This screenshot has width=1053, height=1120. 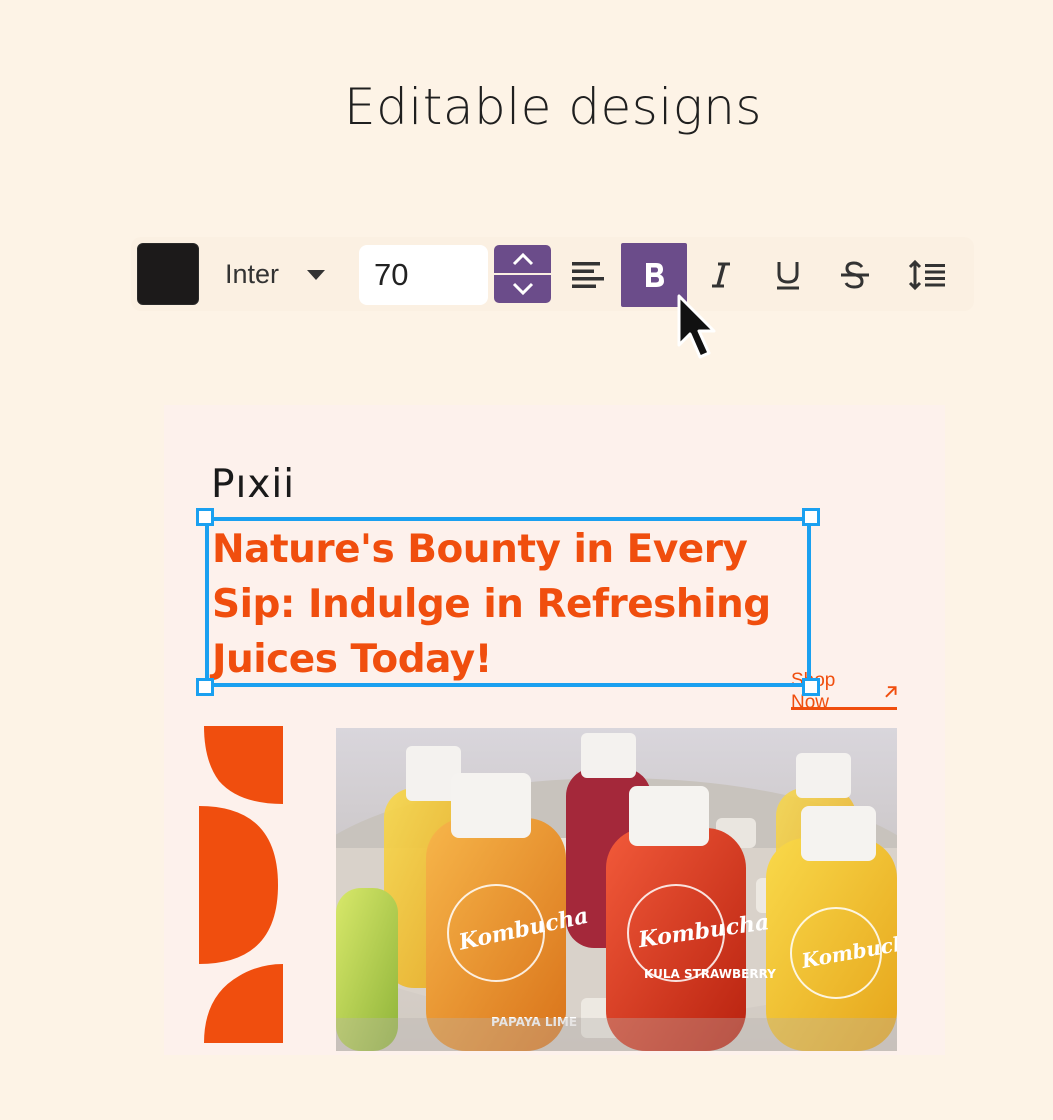 I want to click on increase-size-button, so click(x=522, y=259).